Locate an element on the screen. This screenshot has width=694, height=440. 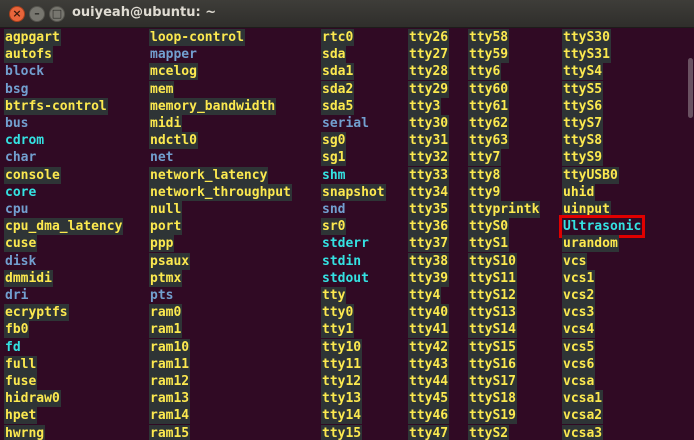
device-entry: pts is located at coordinates (162, 295).